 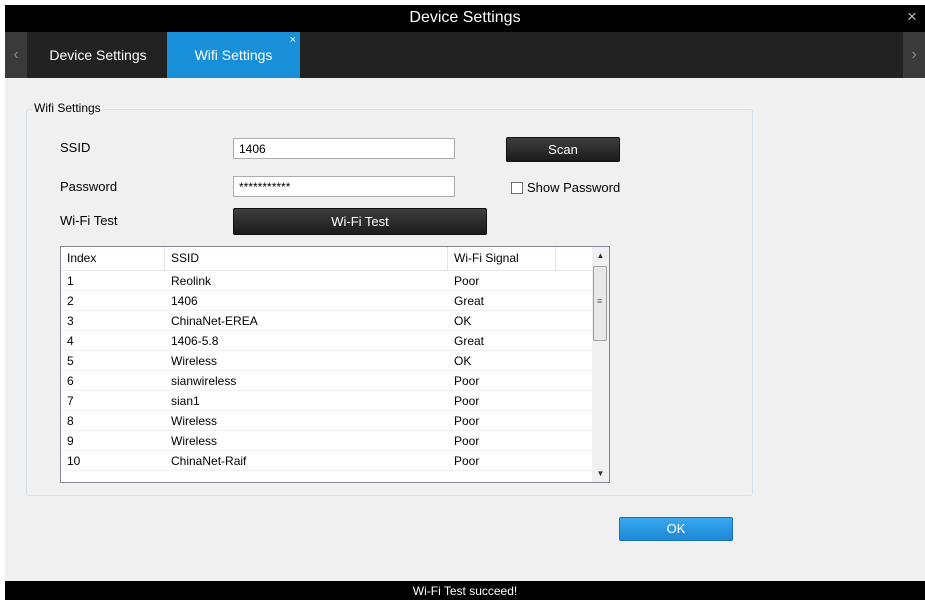 I want to click on table-row: 6 sianwireless Poor, so click(x=327, y=381).